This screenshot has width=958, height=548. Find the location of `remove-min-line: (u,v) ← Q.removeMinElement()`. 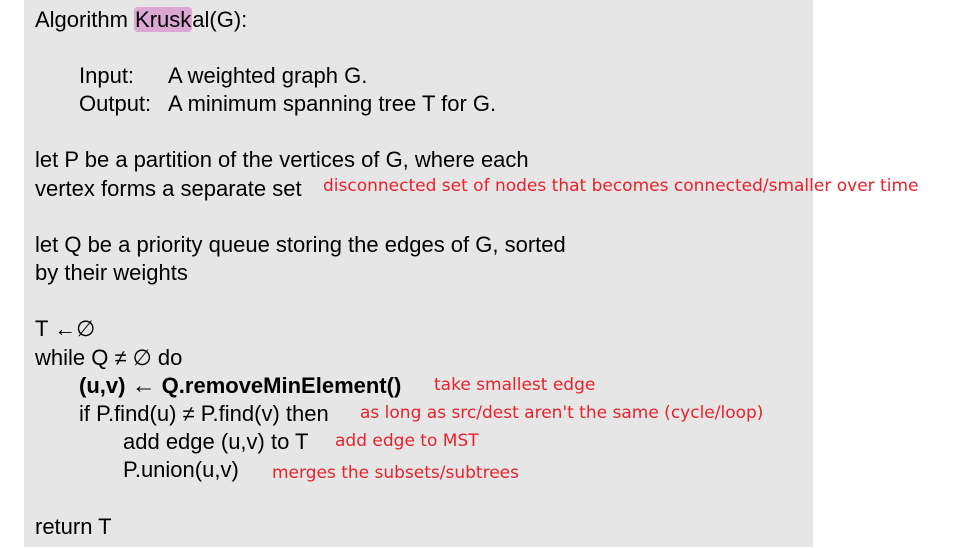

remove-min-line: (u,v) ← Q.removeMinElement() is located at coordinates (240, 386).